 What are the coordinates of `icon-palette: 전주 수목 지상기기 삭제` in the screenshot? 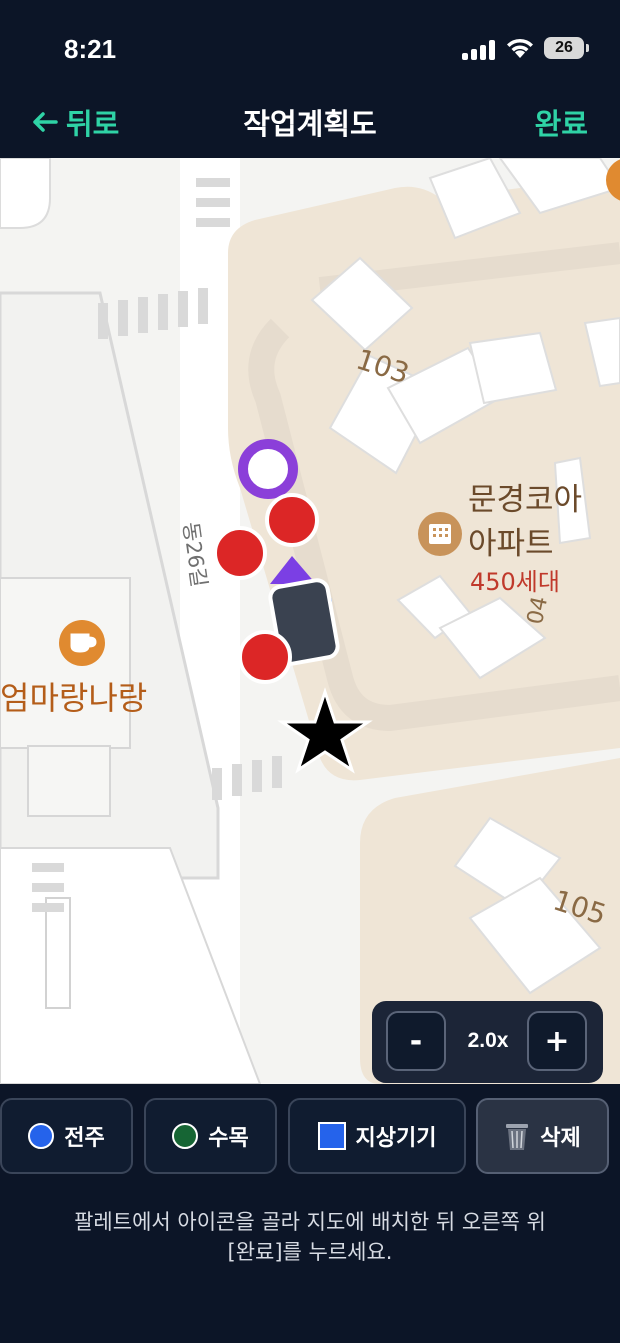 It's located at (310, 1134).